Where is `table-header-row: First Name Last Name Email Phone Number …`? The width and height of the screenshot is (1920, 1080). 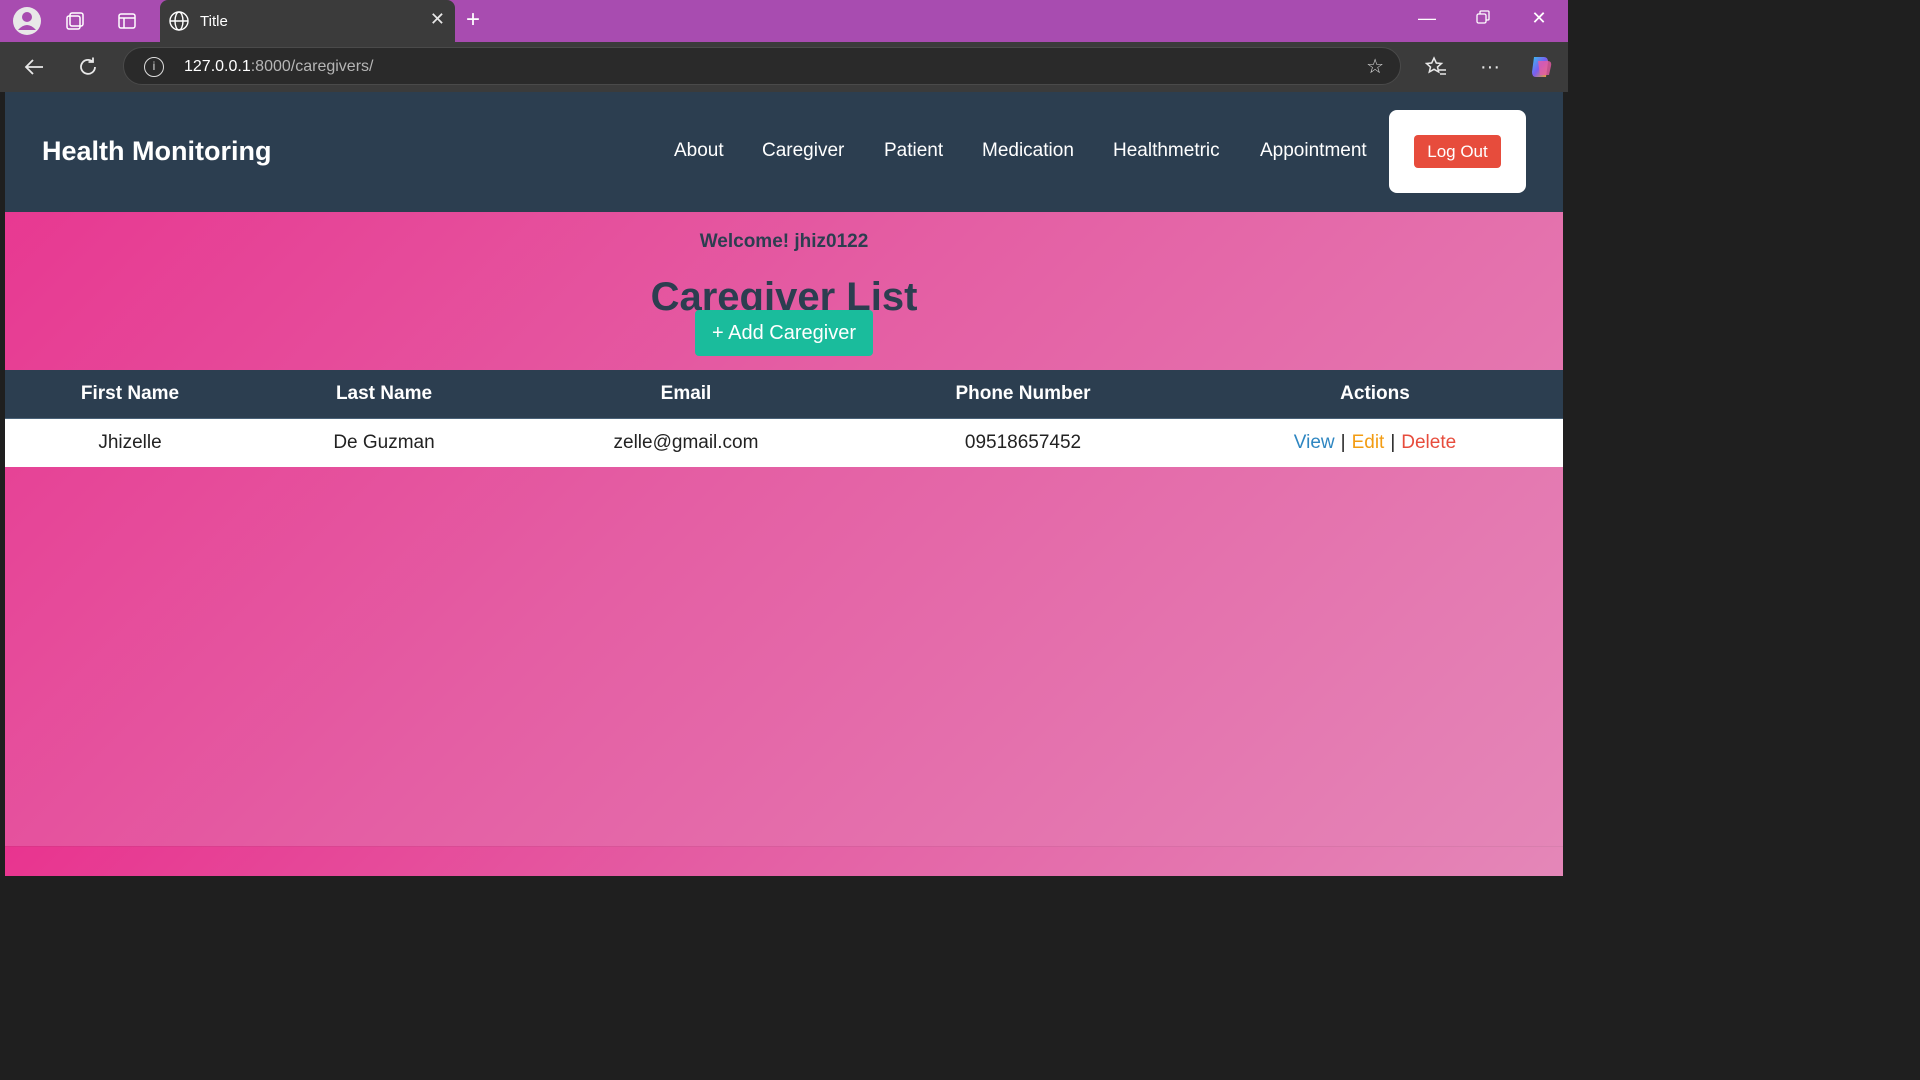
table-header-row: First Name Last Name Email Phone Number … is located at coordinates (784, 394).